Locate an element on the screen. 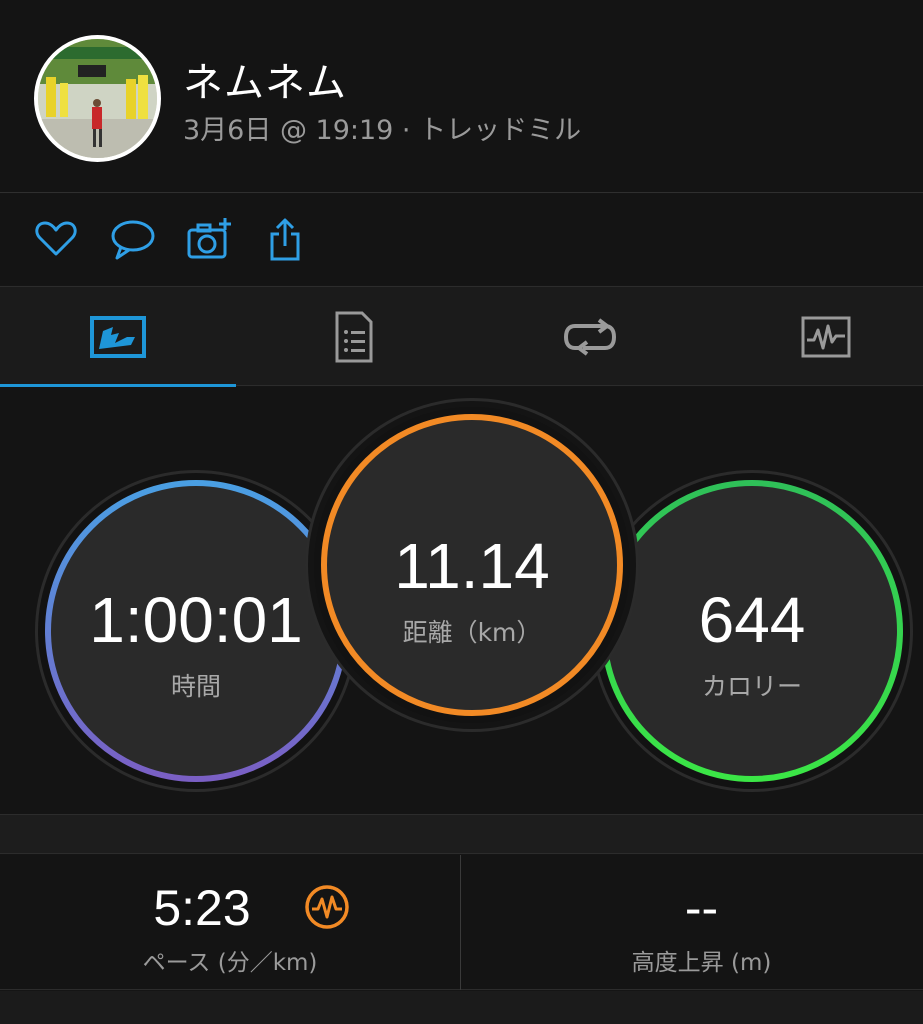 The width and height of the screenshot is (923, 1024). calories-ring: 644 カロリー is located at coordinates (752, 631).